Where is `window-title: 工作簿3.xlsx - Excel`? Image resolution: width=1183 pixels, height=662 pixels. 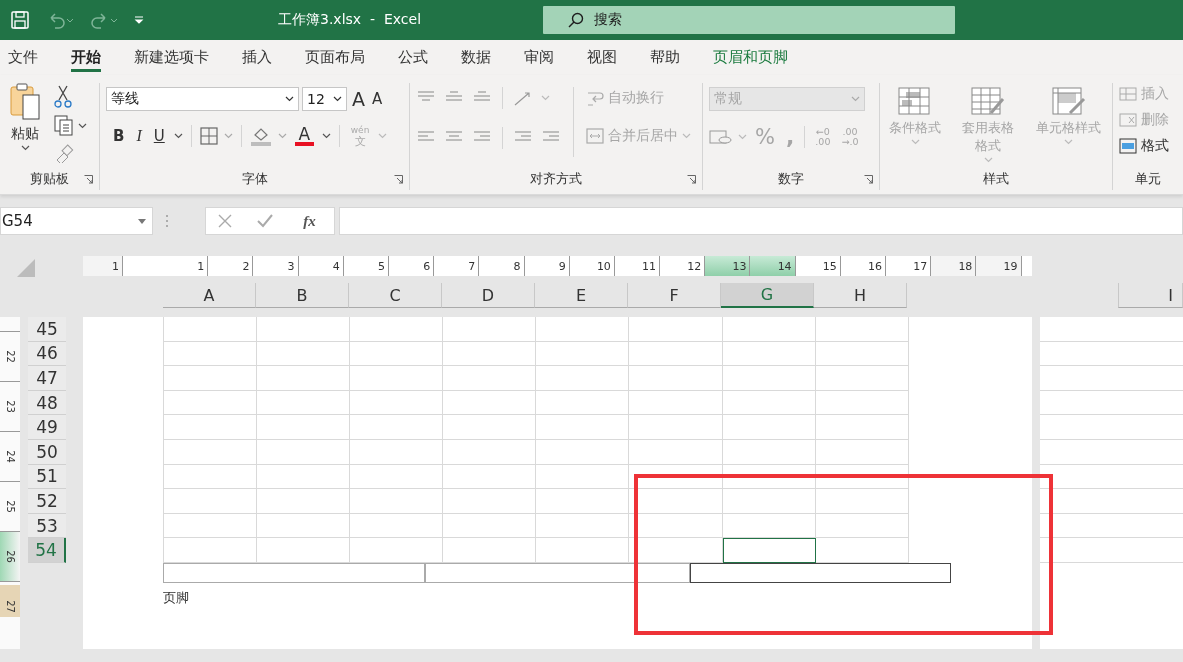
window-title: 工作簿3.xlsx - Excel is located at coordinates (350, 20).